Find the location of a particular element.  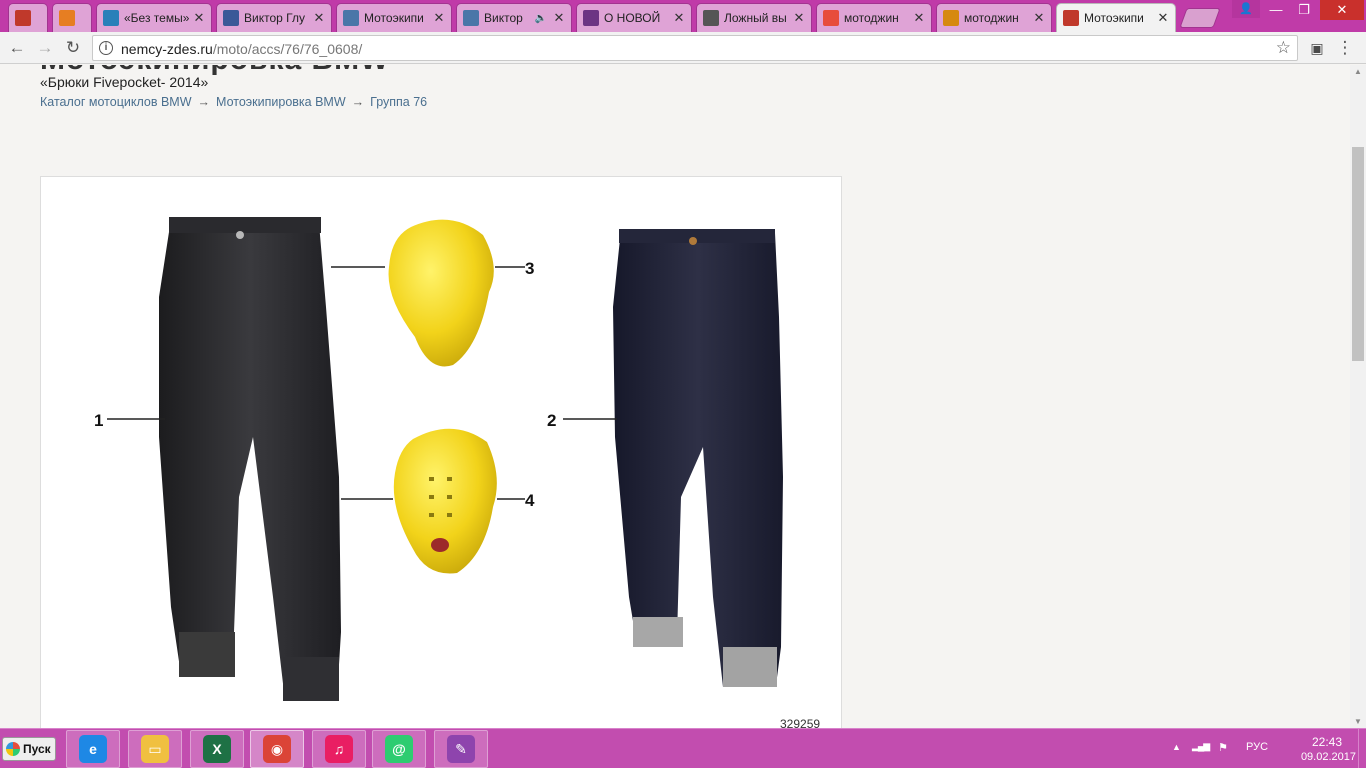

system-tray: ▲ ▂▄▆ ⚑ РУС 22:43 09.02.2017 is located at coordinates (1266, 748).